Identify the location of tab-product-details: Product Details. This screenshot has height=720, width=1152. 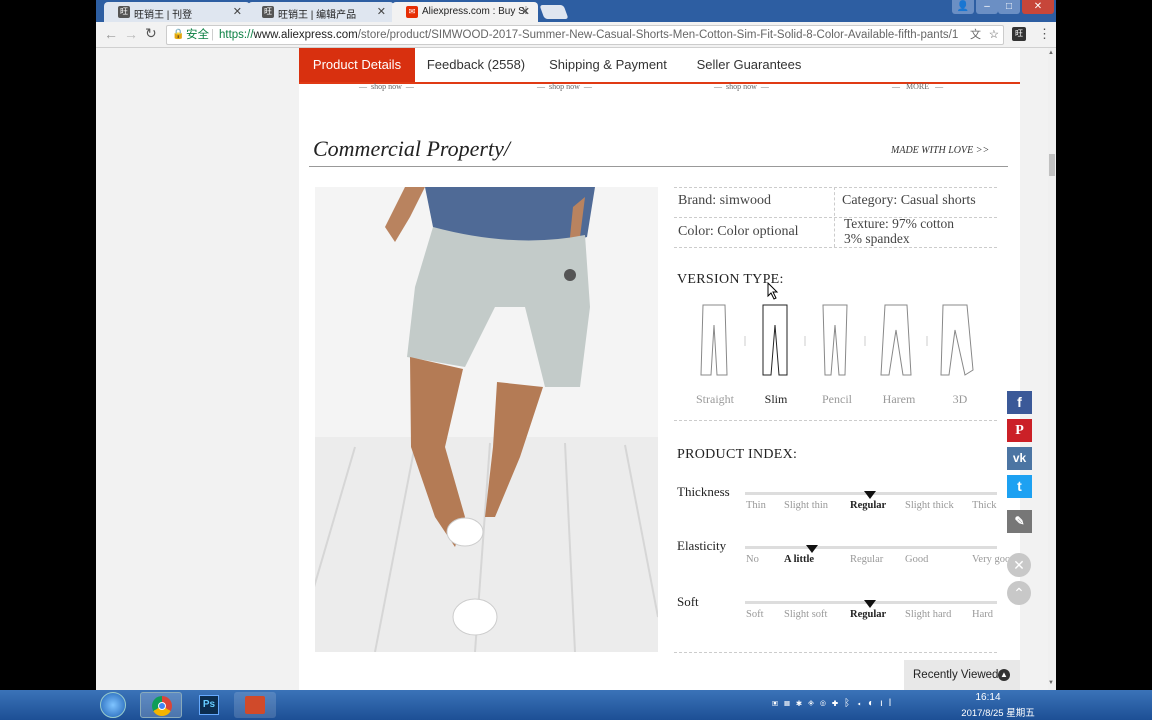
(357, 65).